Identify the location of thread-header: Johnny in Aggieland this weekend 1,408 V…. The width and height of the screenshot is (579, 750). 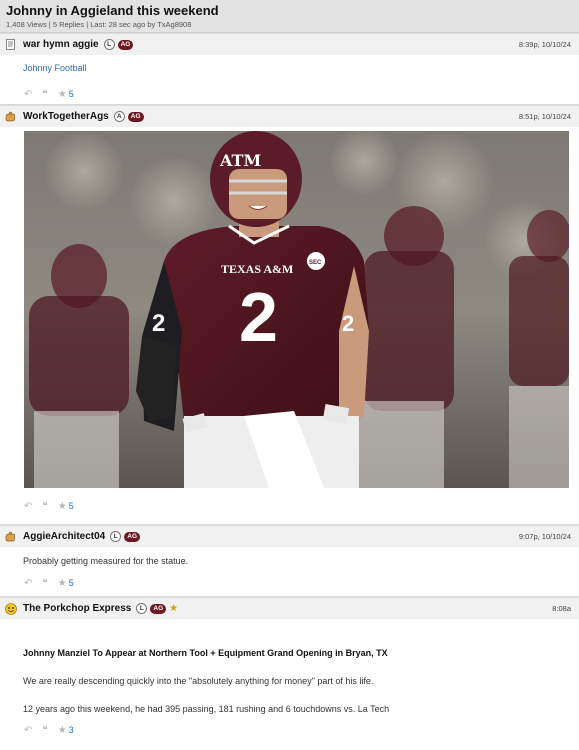
(289, 16).